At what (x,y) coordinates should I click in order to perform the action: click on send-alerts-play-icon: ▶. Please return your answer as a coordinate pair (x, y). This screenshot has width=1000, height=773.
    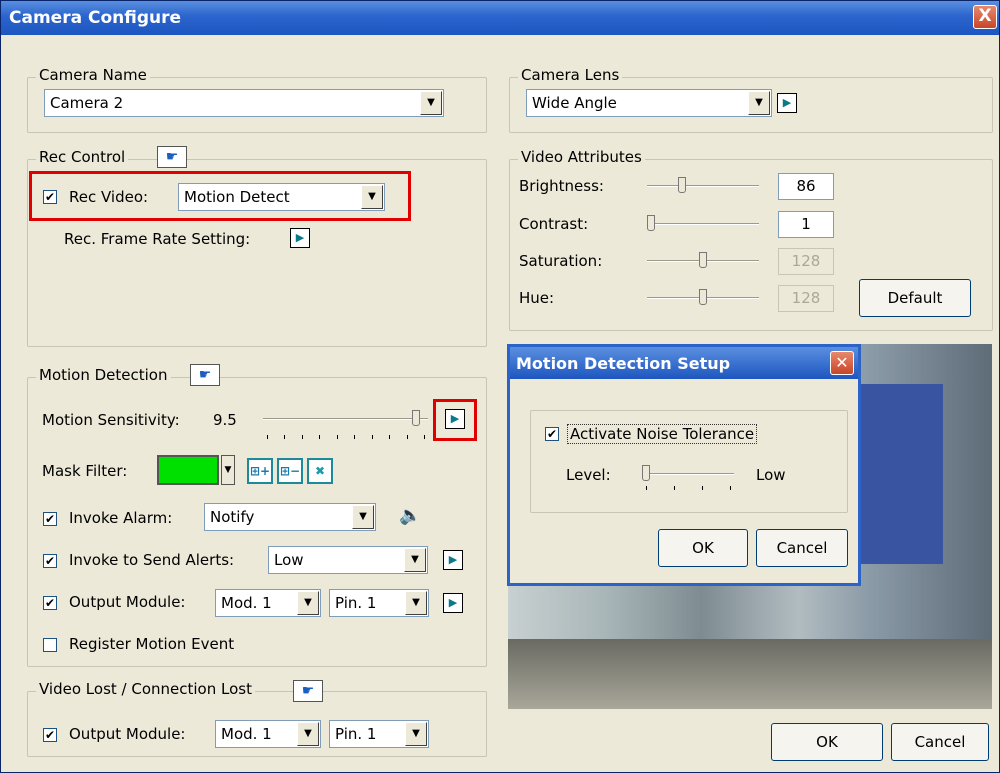
    Looking at the image, I should click on (453, 560).